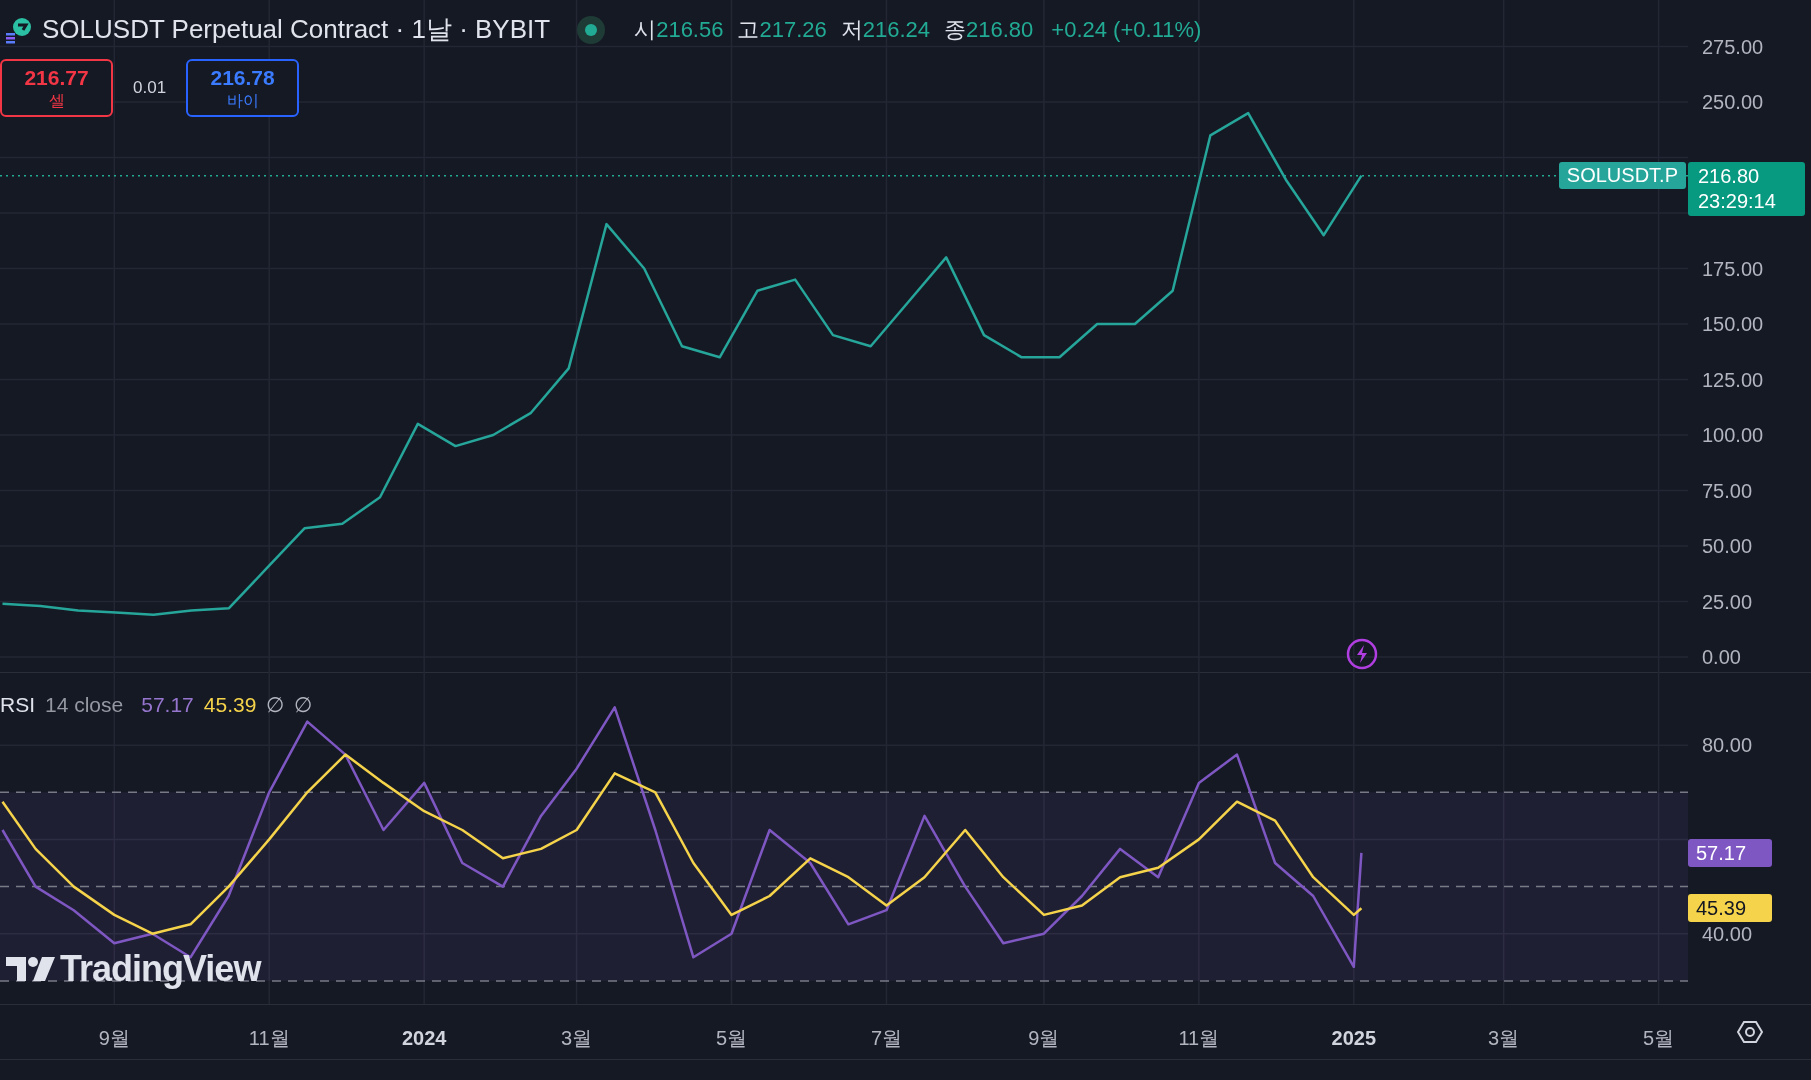 The height and width of the screenshot is (1080, 1811). I want to click on lightning-icon, so click(1362, 654).